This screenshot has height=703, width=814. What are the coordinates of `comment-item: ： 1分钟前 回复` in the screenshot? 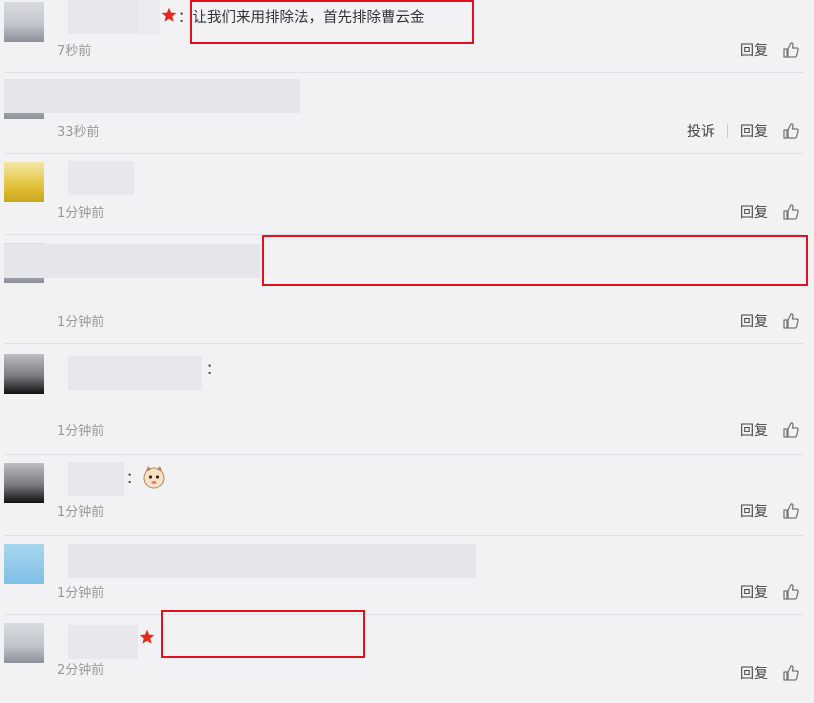 It's located at (407, 495).